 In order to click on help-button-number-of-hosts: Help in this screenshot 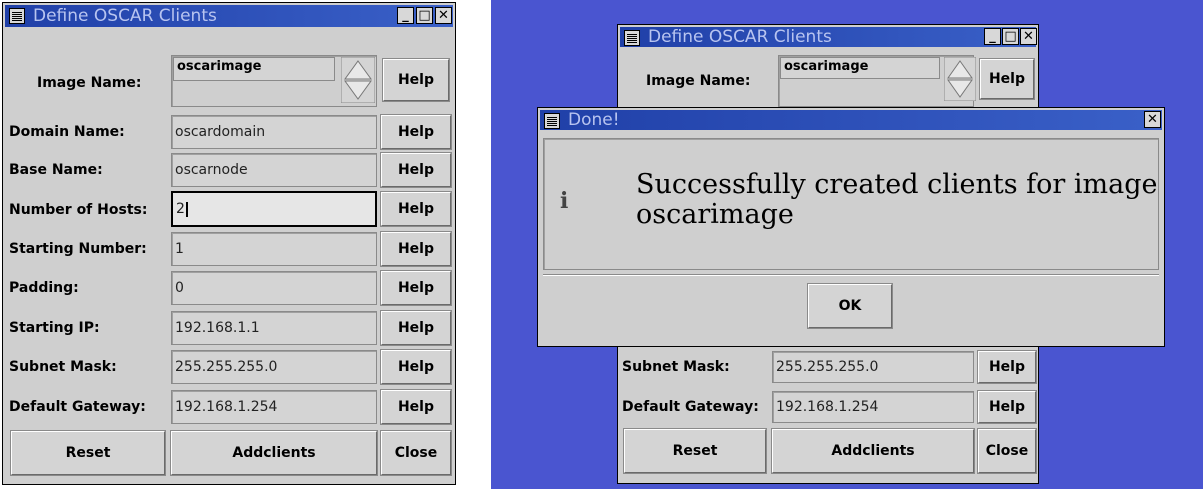, I will do `click(416, 209)`.